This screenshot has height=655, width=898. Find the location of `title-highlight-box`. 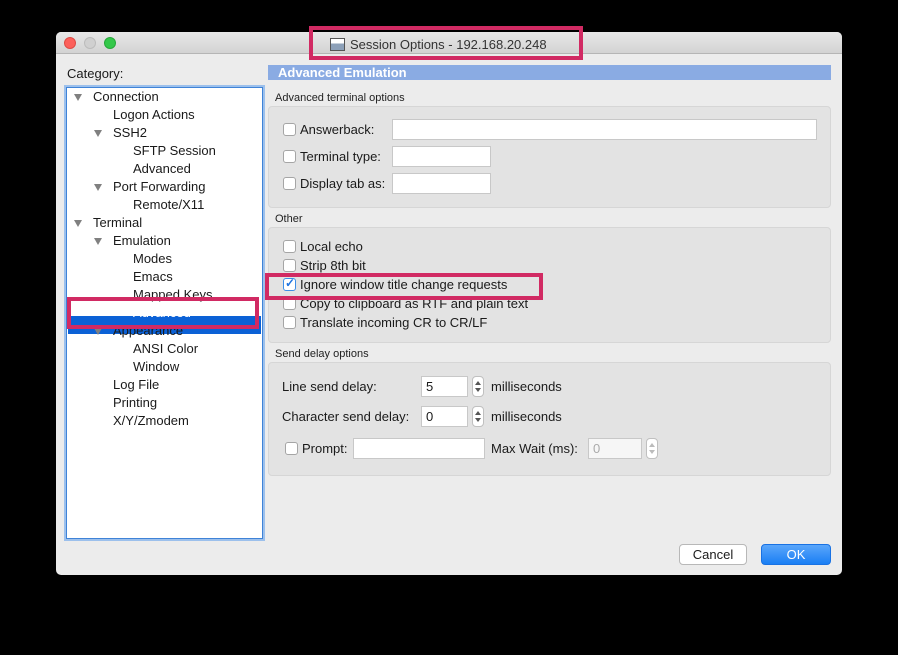

title-highlight-box is located at coordinates (446, 43).